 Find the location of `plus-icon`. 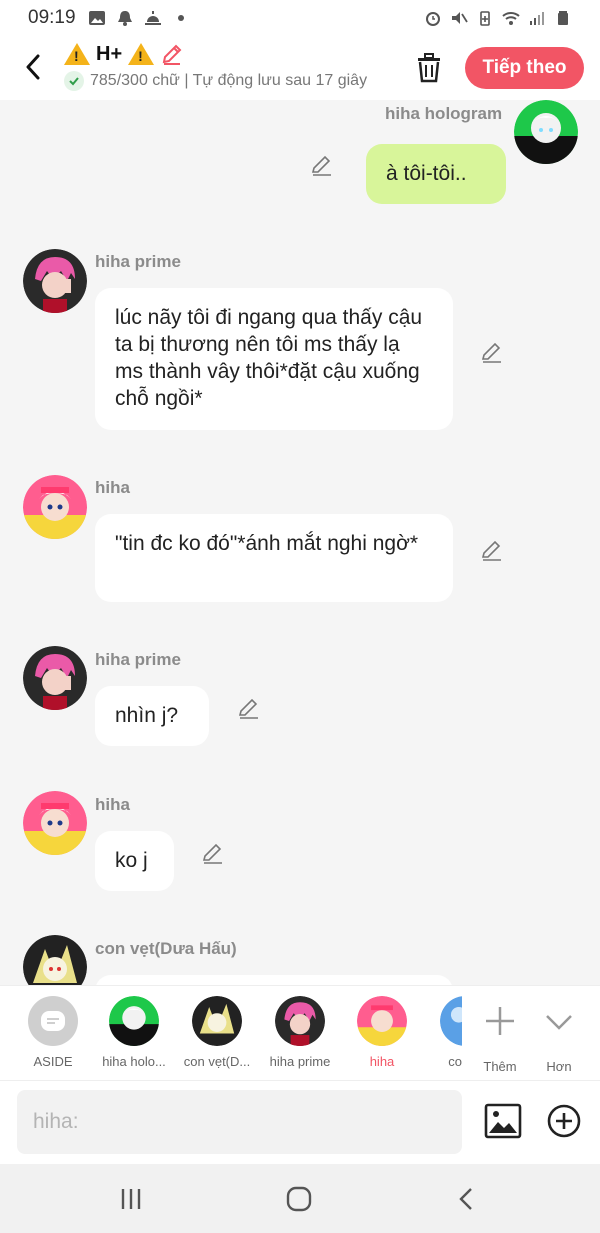

plus-icon is located at coordinates (500, 1021).